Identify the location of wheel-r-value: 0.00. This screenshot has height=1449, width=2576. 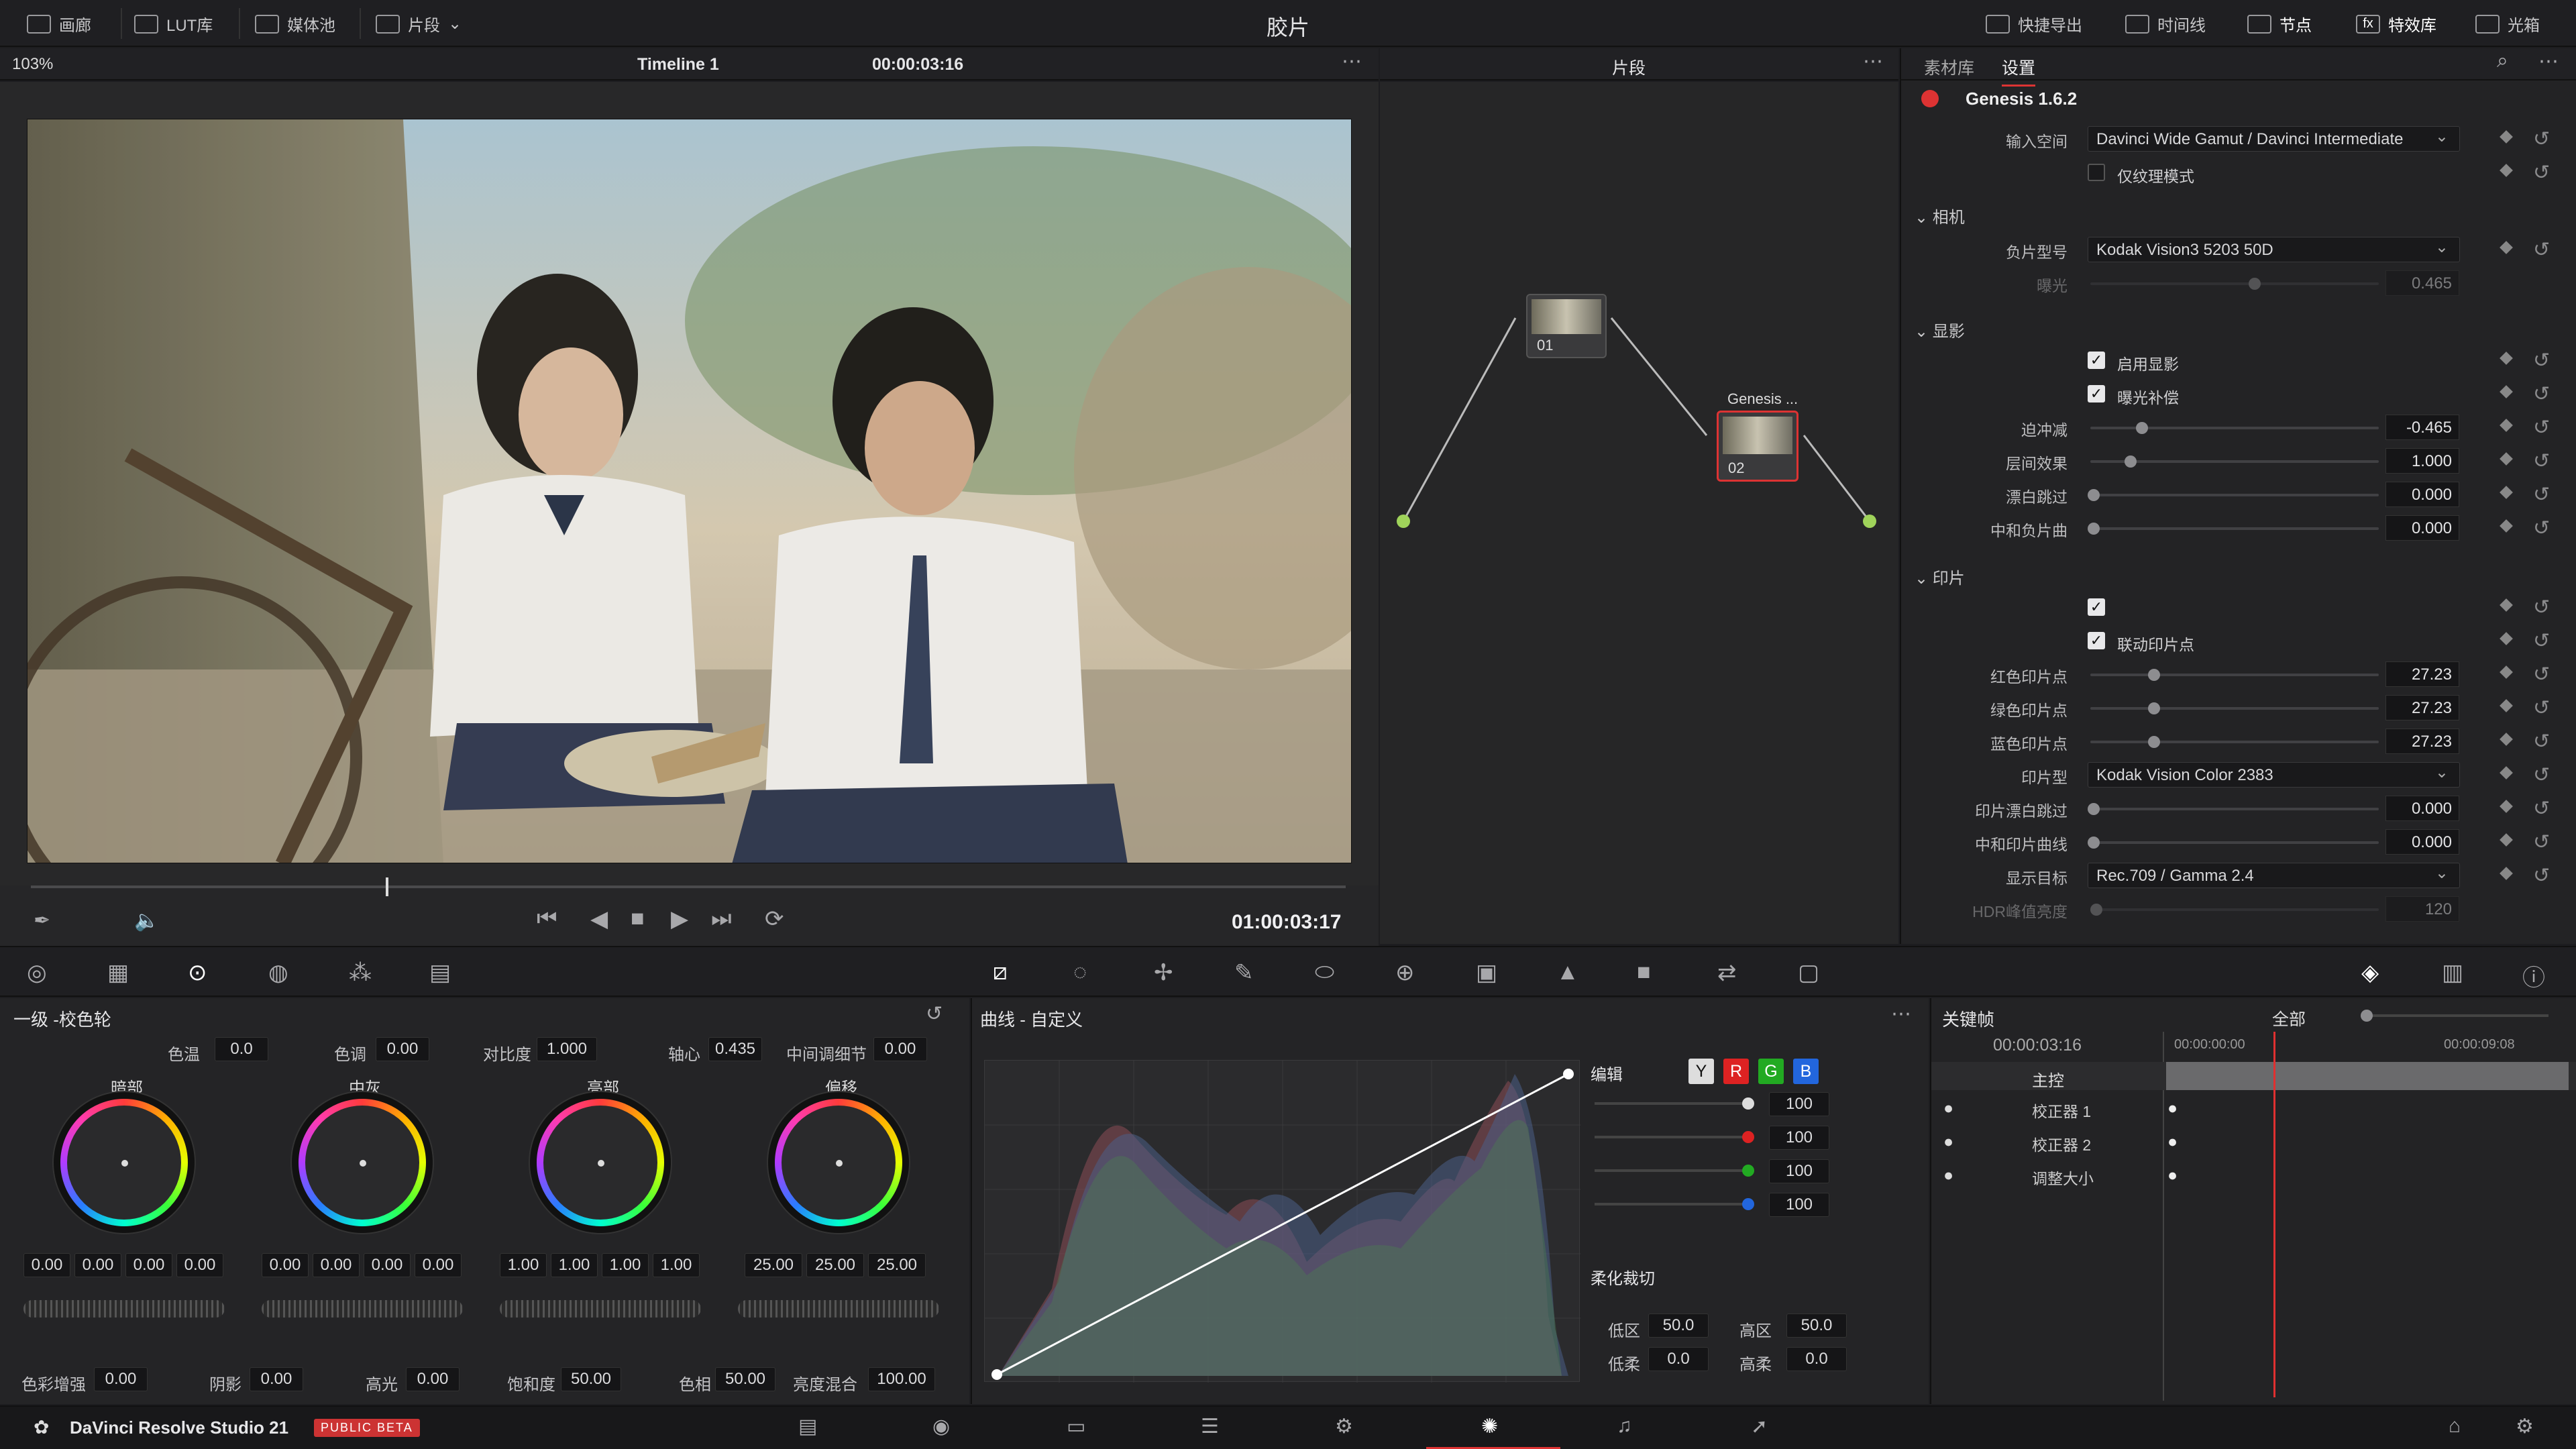
(97, 1265).